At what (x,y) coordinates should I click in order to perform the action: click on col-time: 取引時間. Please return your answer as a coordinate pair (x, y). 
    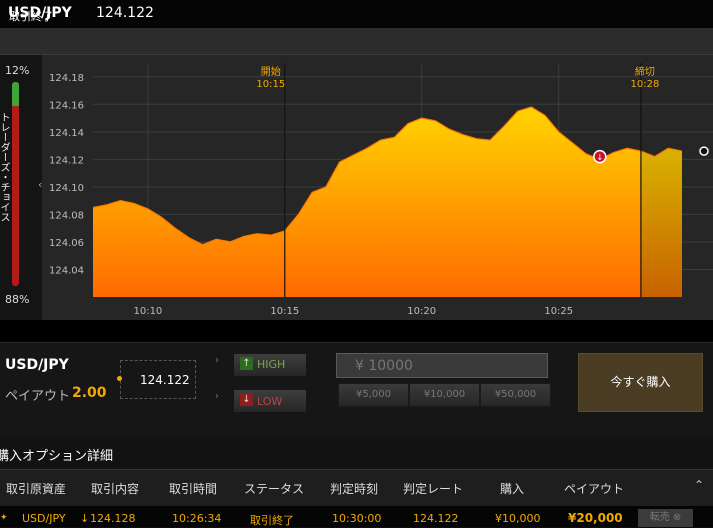
    Looking at the image, I should click on (193, 489).